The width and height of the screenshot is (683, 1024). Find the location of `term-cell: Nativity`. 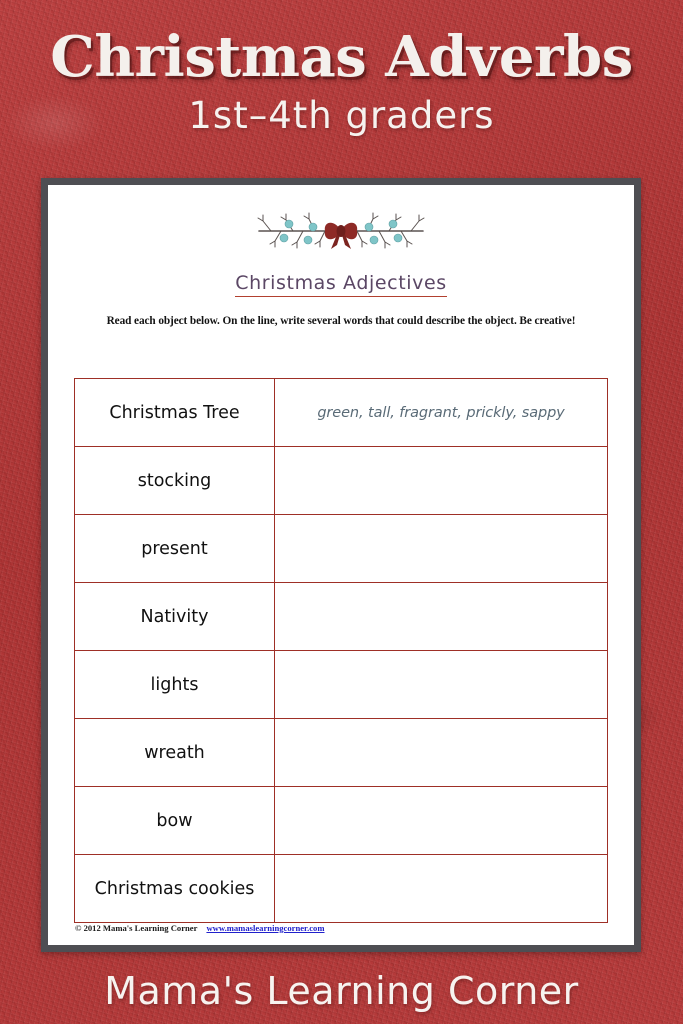

term-cell: Nativity is located at coordinates (174, 616).